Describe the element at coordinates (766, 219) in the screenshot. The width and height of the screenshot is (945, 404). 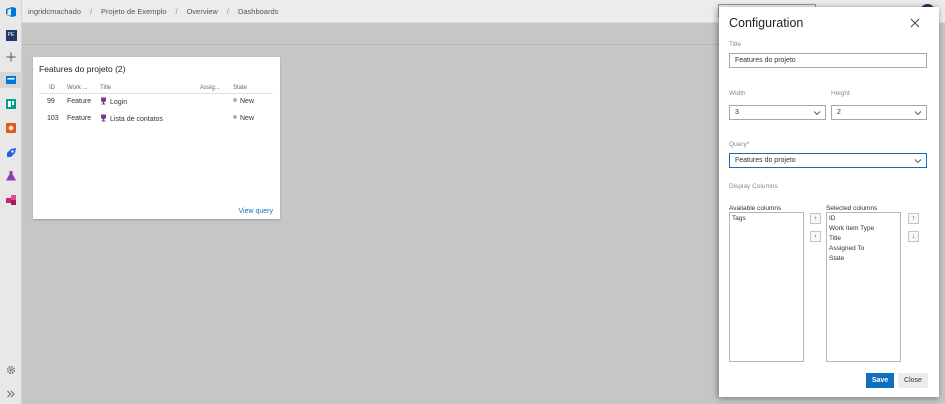
I see `list-item: Tags` at that location.